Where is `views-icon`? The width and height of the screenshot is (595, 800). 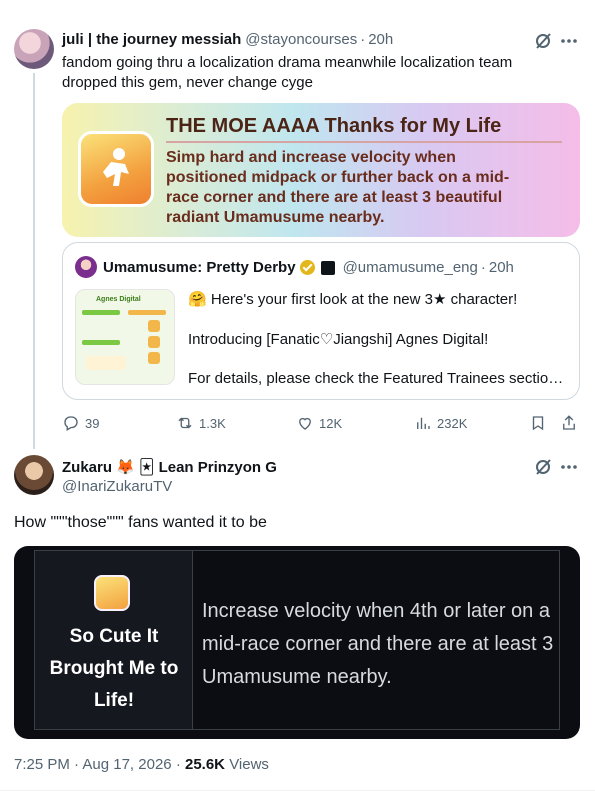
views-icon is located at coordinates (423, 423).